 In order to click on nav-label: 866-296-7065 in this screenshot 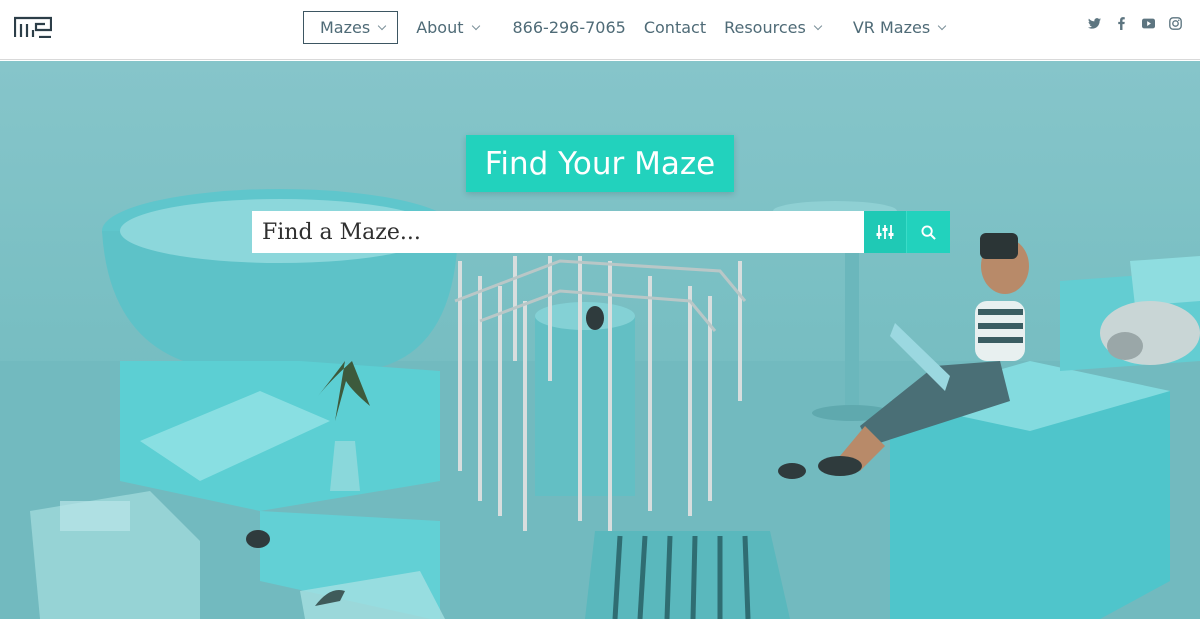, I will do `click(569, 27)`.